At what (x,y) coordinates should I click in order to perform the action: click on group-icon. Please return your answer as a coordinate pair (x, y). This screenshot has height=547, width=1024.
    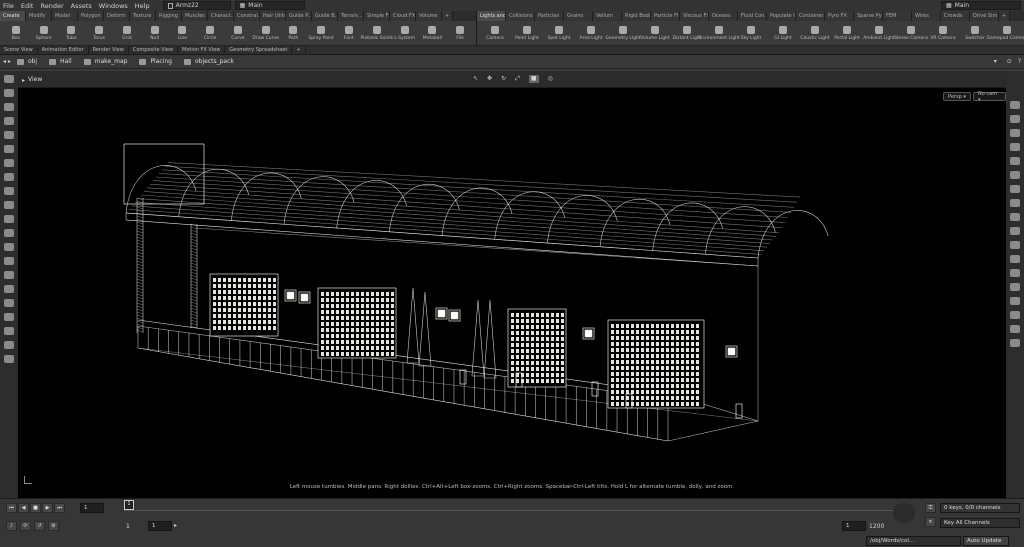
    Looking at the image, I should click on (9, 261).